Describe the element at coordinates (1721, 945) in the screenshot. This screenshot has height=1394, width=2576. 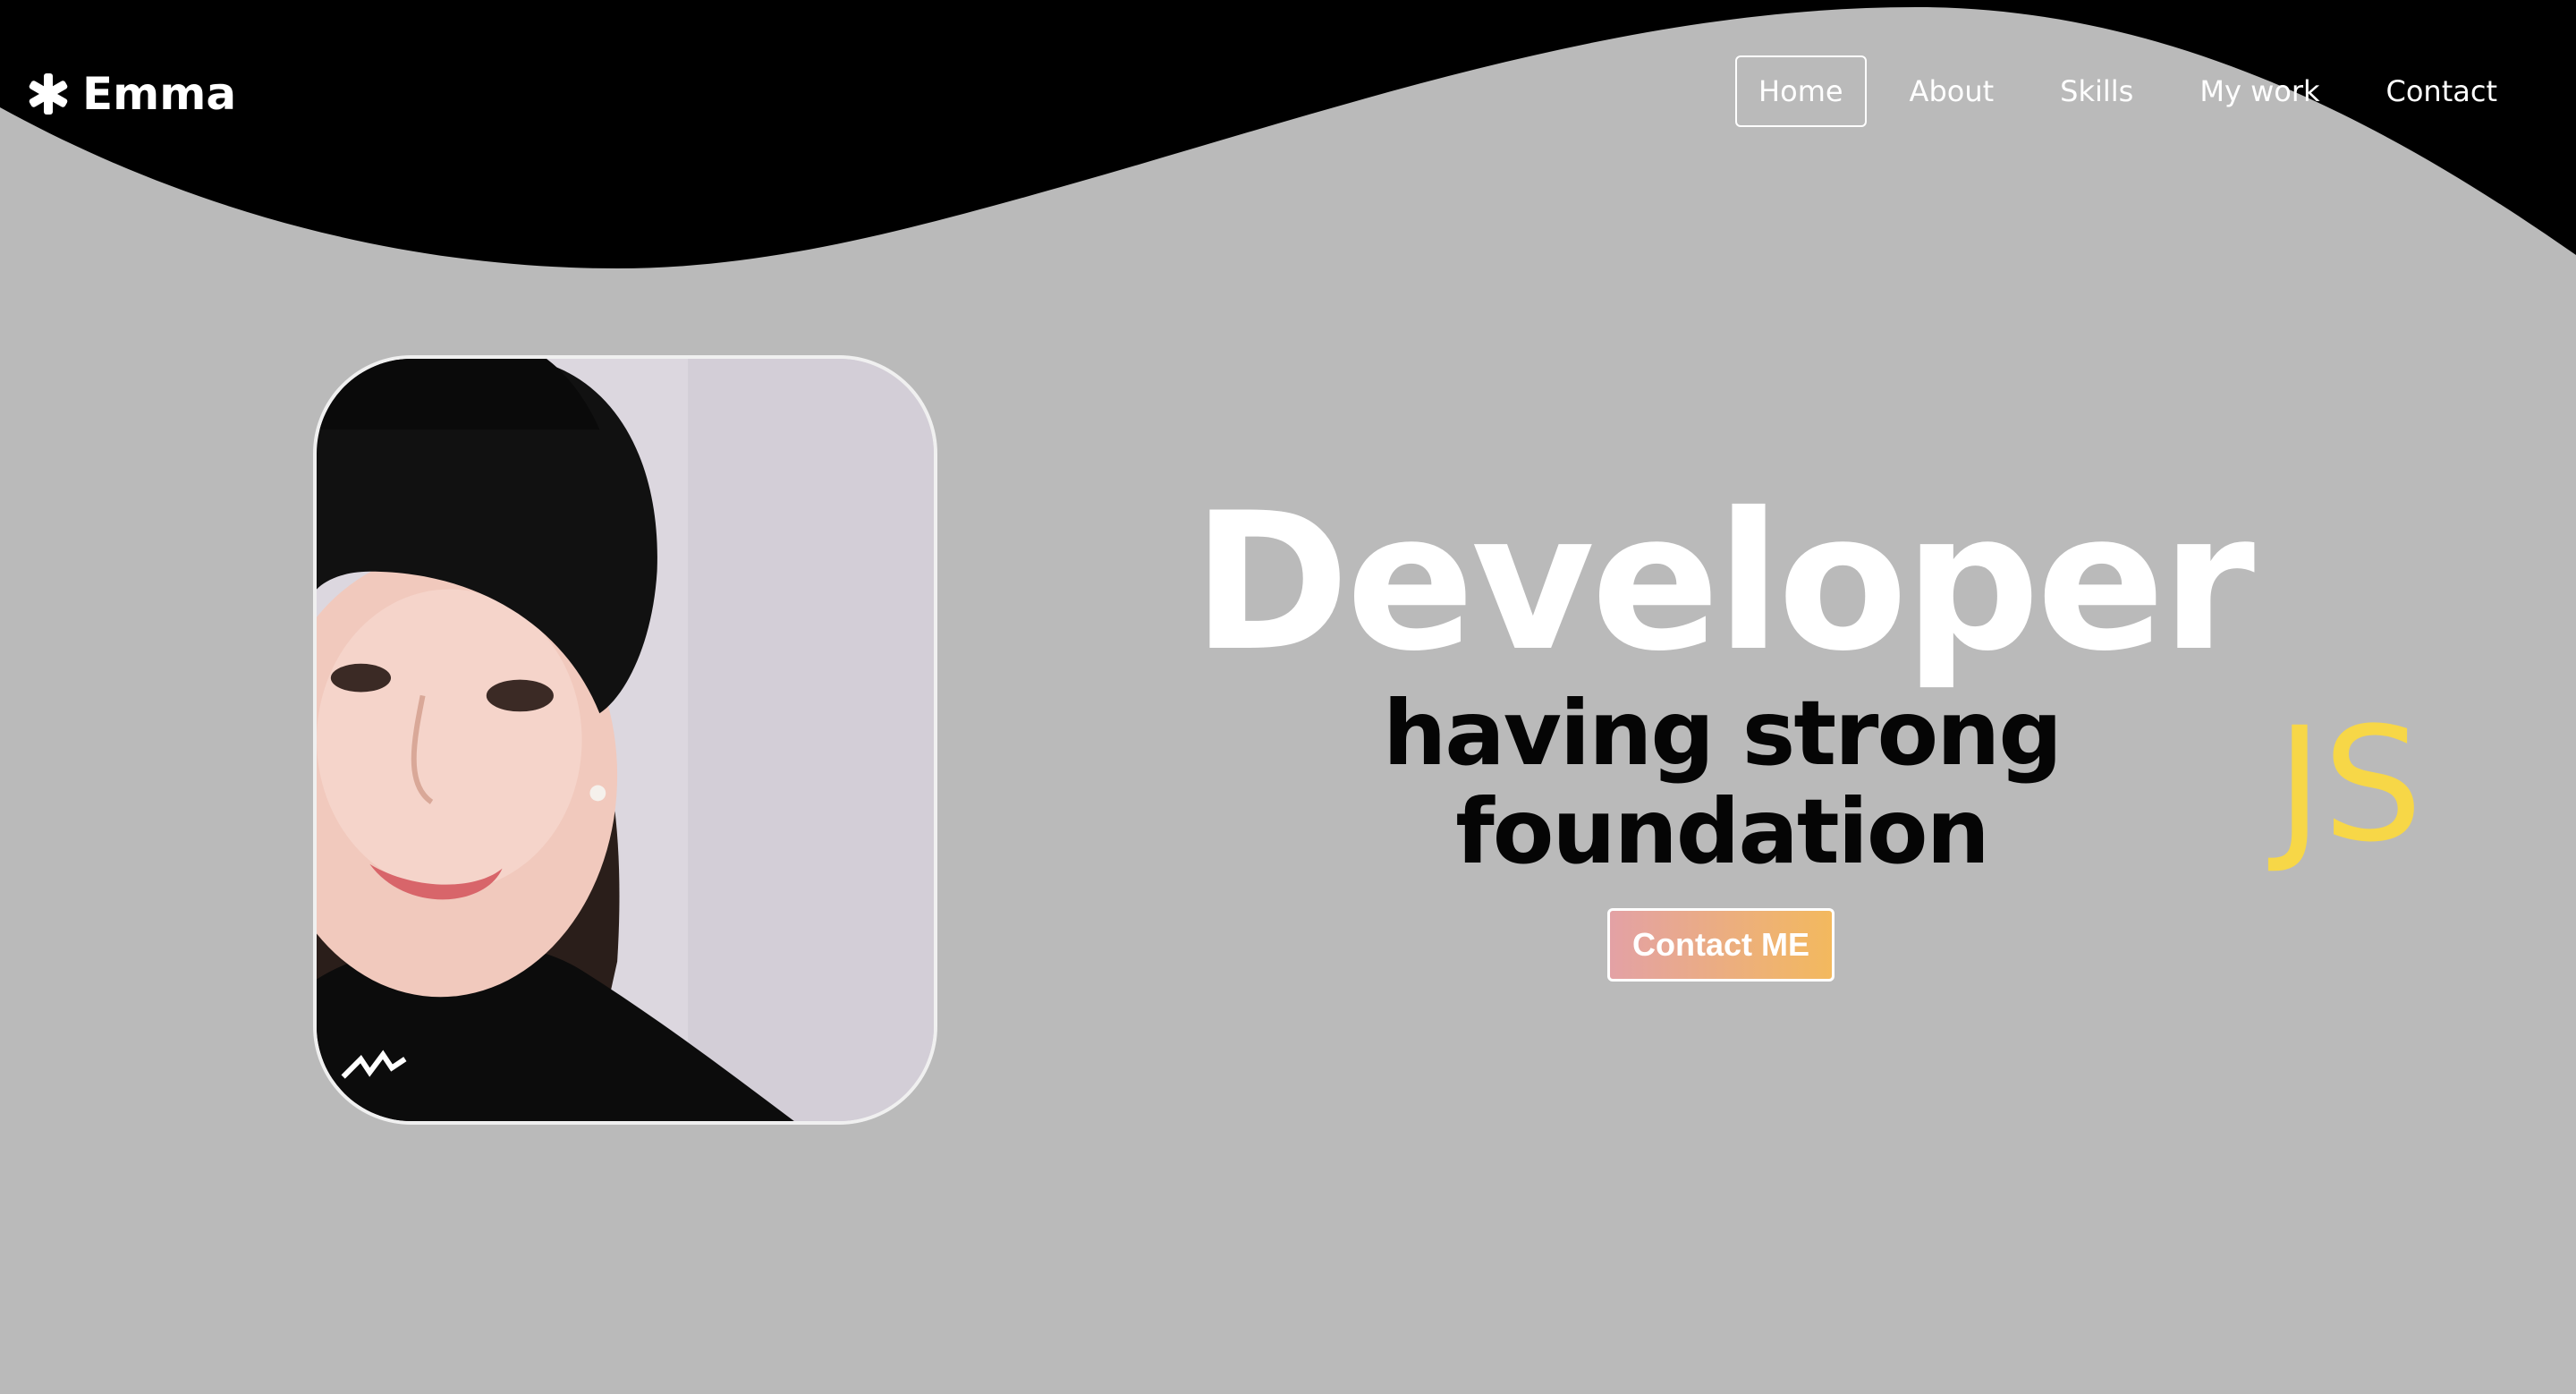
I see `contact-me-button: Contact ME` at that location.